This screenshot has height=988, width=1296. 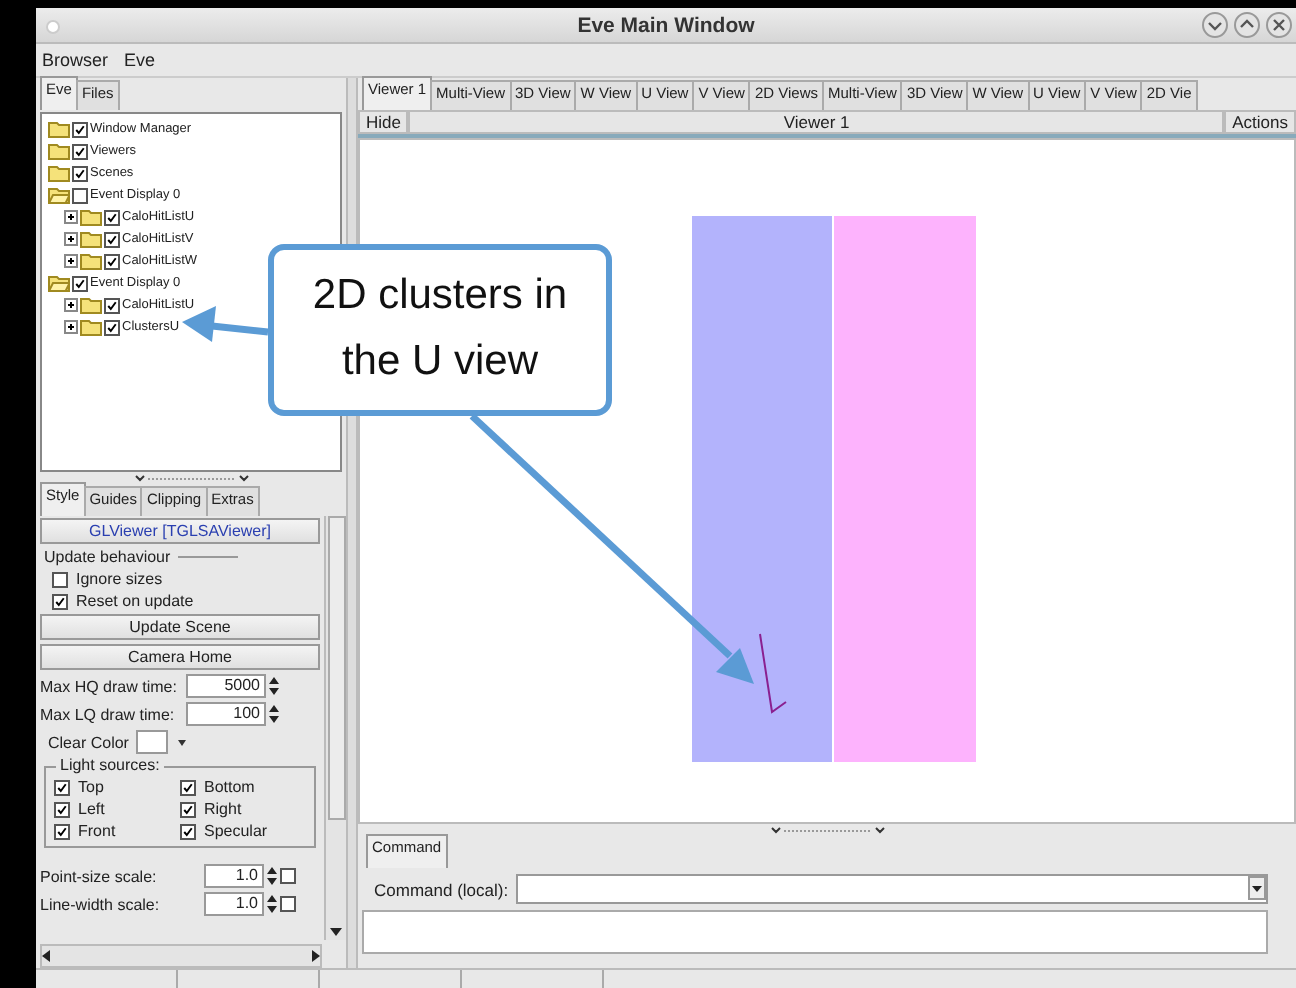 What do you see at coordinates (226, 714) in the screenshot?
I see `number-field: 100` at bounding box center [226, 714].